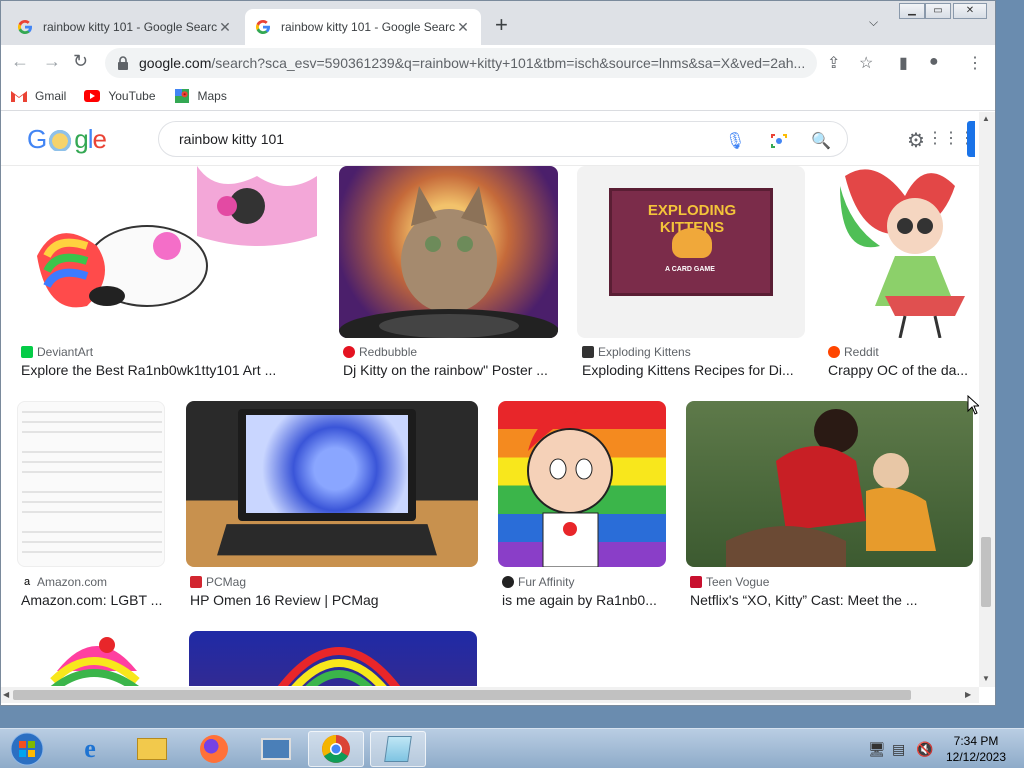 The width and height of the screenshot is (1024, 768). I want to click on result-source-label: Teen Vogue, so click(738, 582).